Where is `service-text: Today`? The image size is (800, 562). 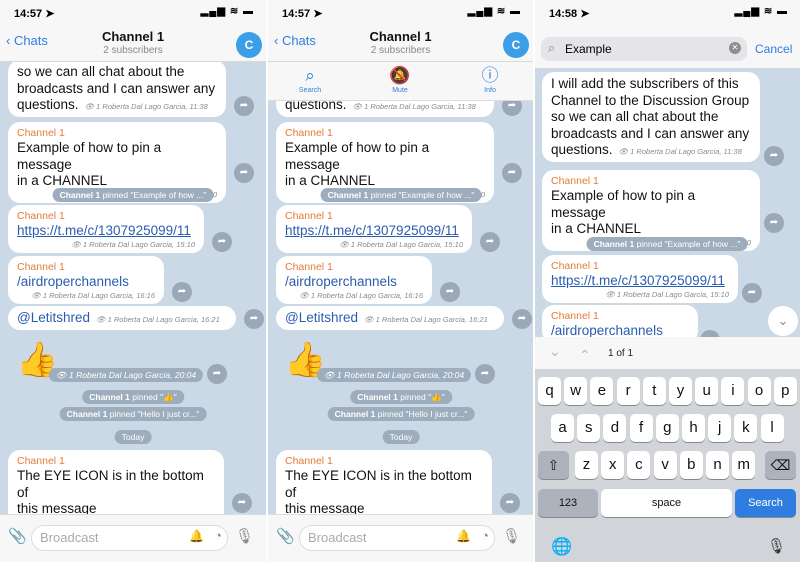
service-text: Today is located at coordinates (133, 437).